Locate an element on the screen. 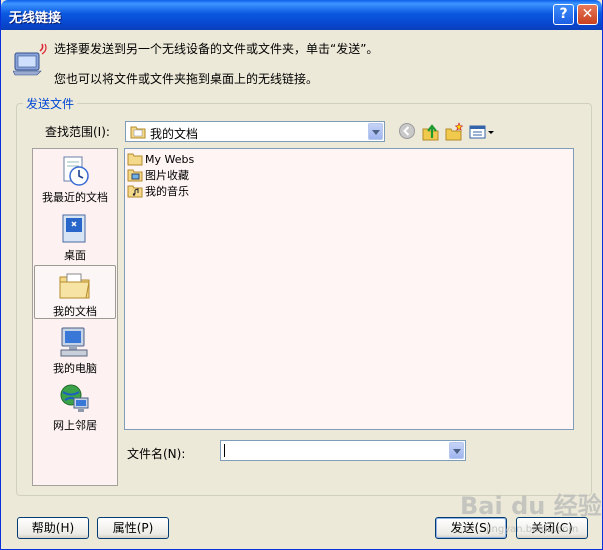 Image resolution: width=603 pixels, height=550 pixels. back-arrow-icon is located at coordinates (407, 131).